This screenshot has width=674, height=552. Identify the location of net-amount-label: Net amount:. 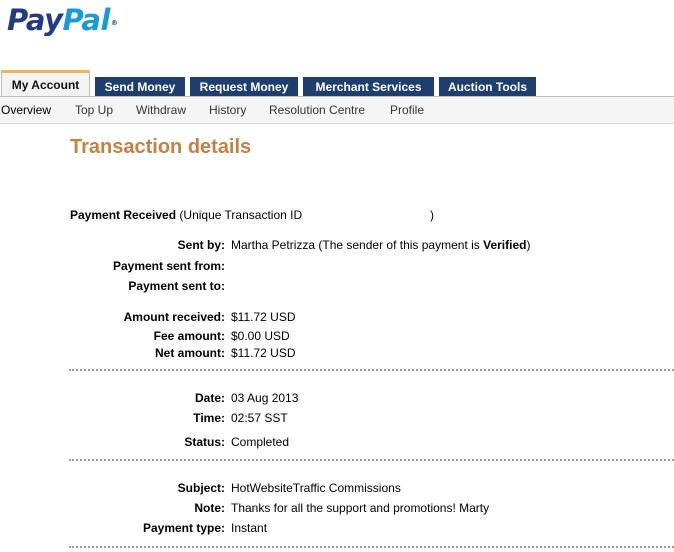
(190, 353).